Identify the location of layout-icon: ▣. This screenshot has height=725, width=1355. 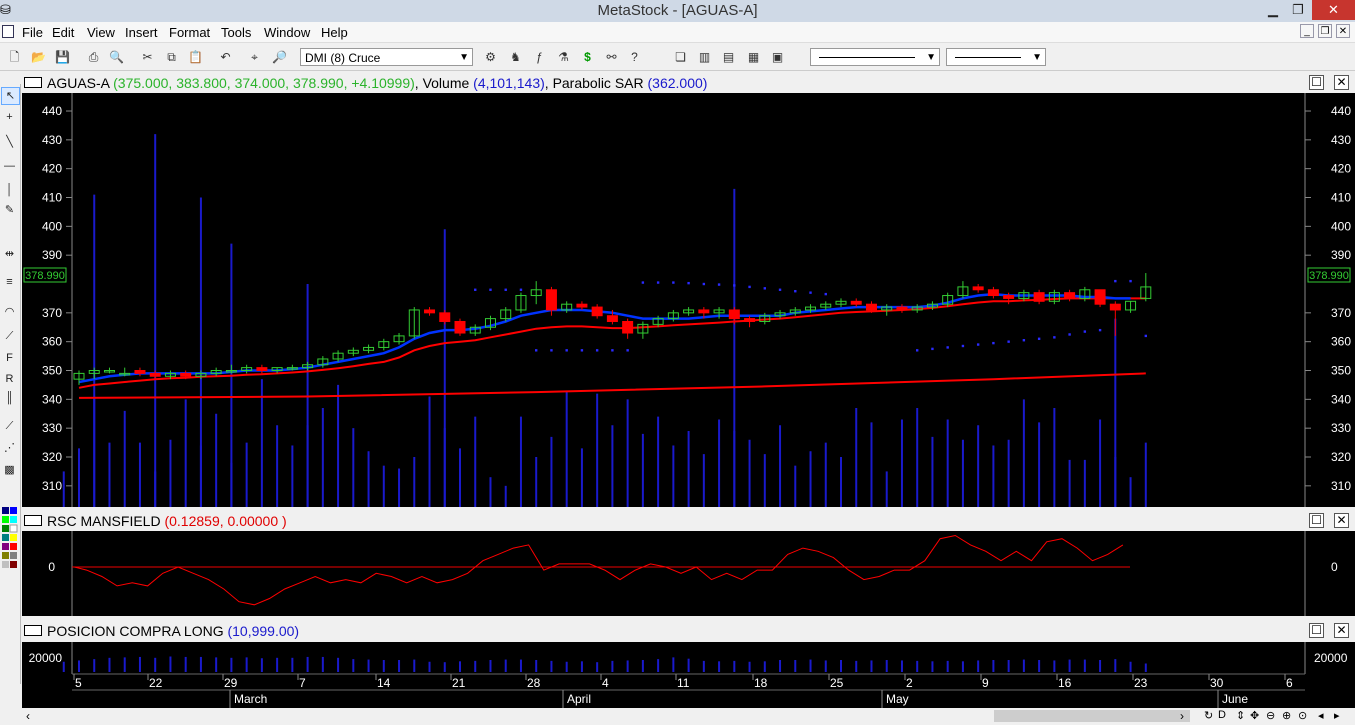
(777, 57).